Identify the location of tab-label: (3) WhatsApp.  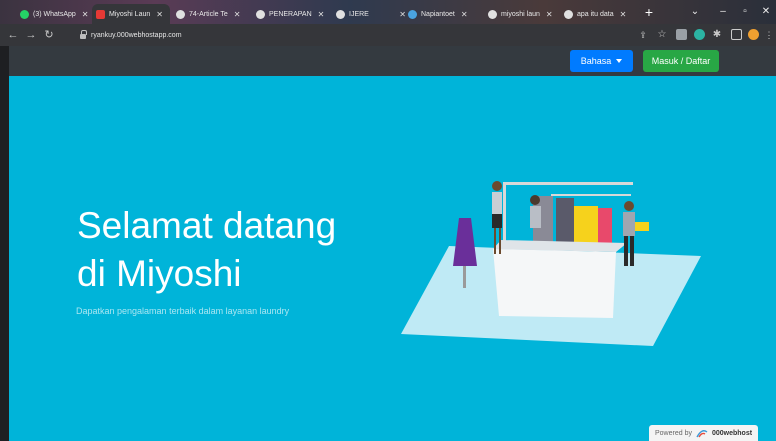
(54, 14).